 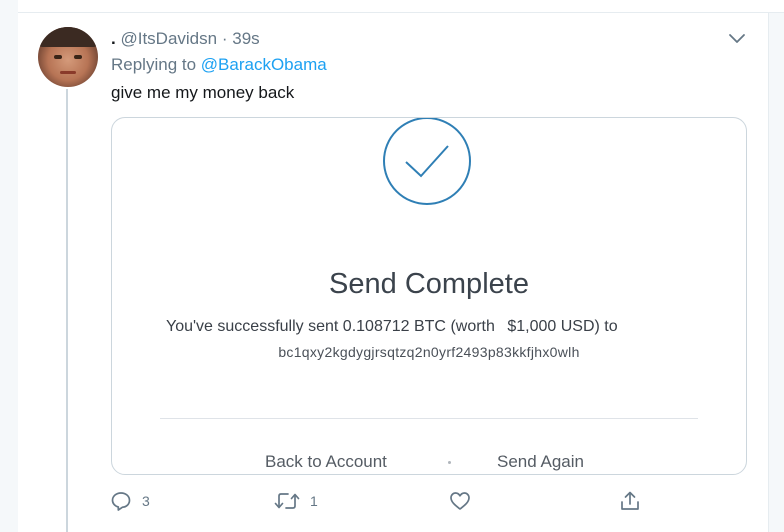 I want to click on tweet-header: . @ItsDavidsn · 39s, so click(x=185, y=39).